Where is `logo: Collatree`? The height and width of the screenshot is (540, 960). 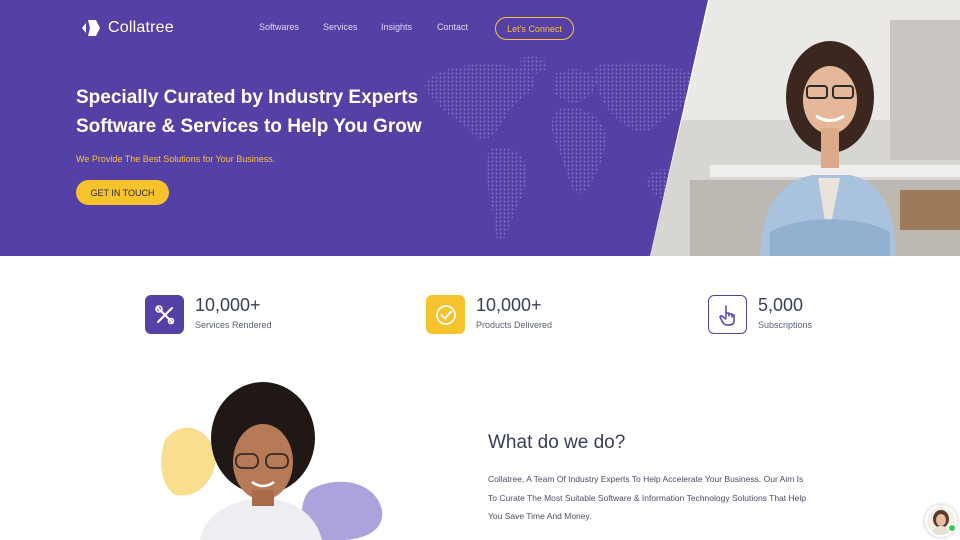
logo: Collatree is located at coordinates (126, 28).